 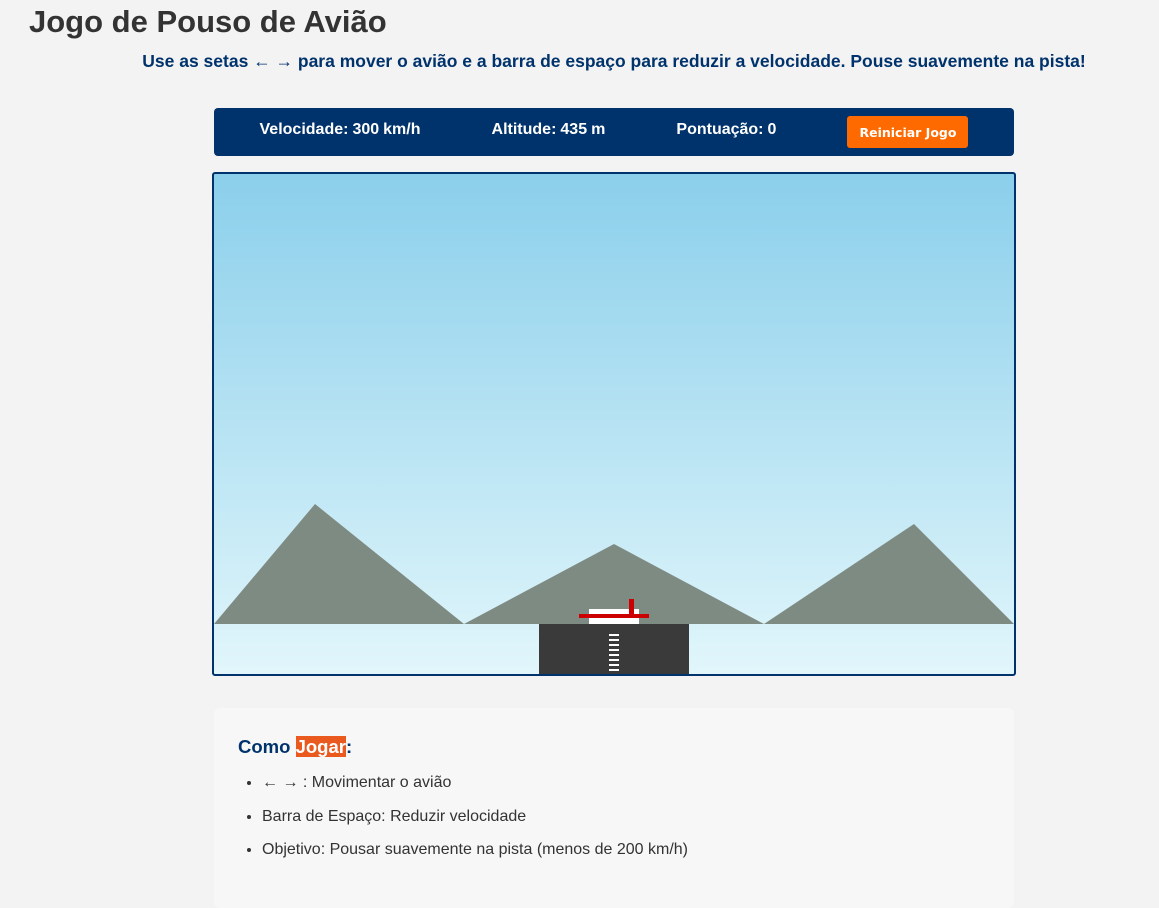 I want to click on airplane-wing, so click(x=614, y=616).